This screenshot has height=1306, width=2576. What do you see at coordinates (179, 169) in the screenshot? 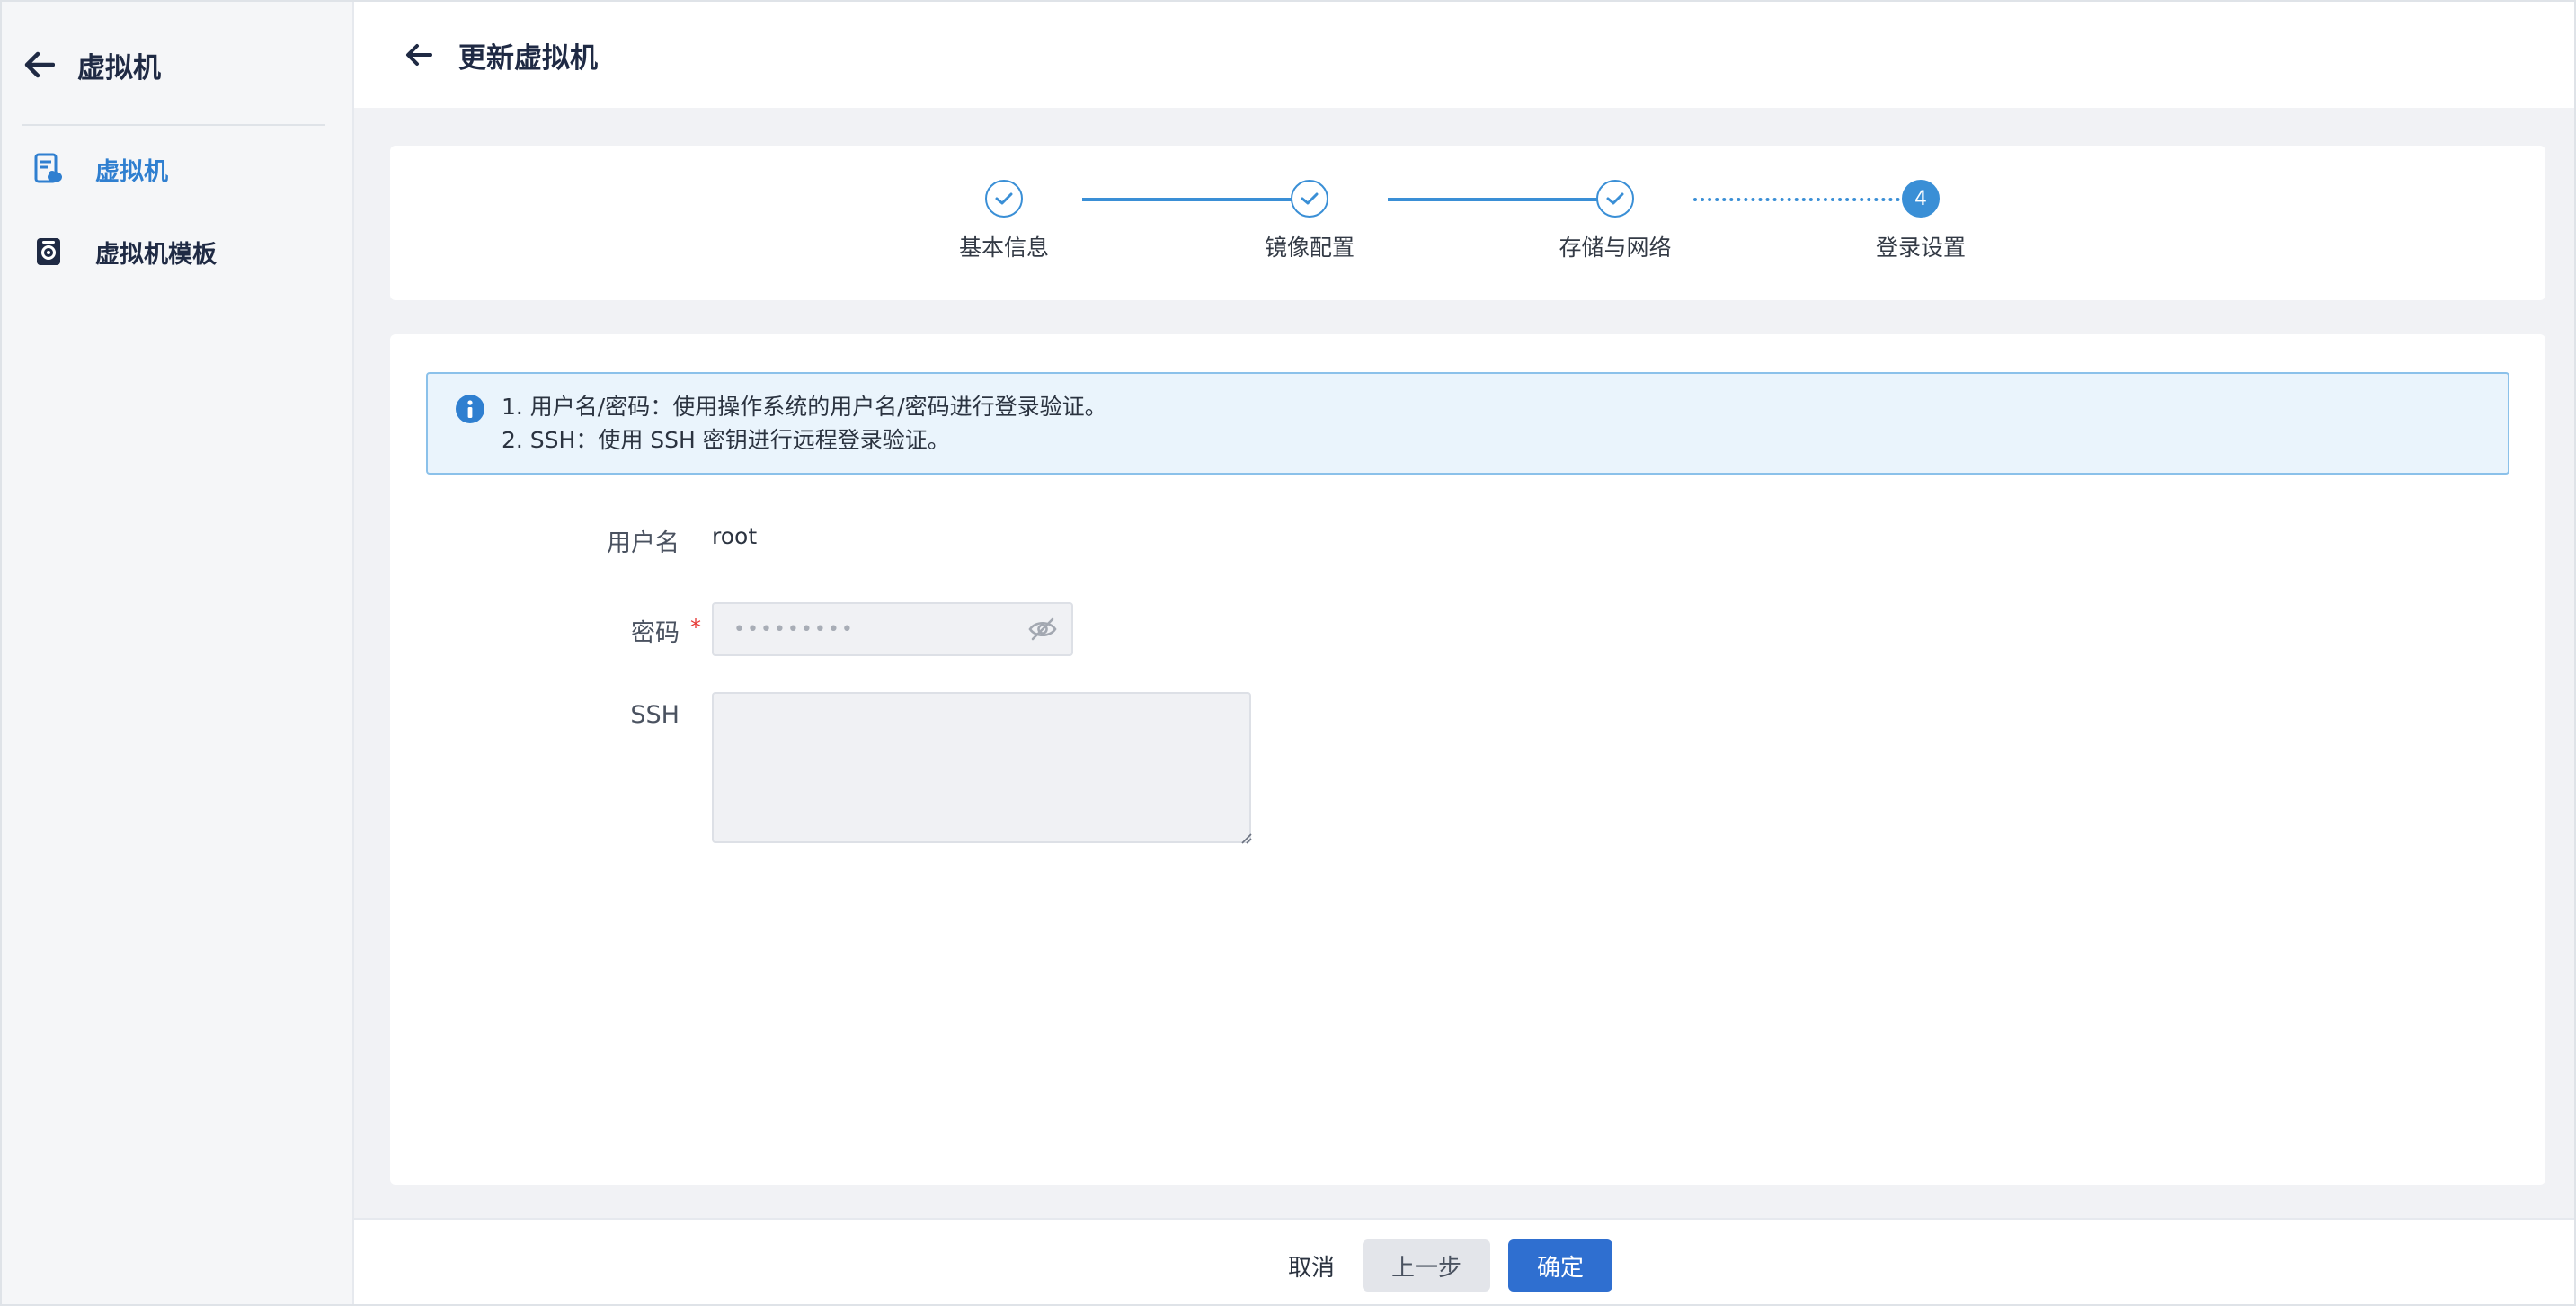
I see `sidebar-item-vm: 虚拟机` at bounding box center [179, 169].